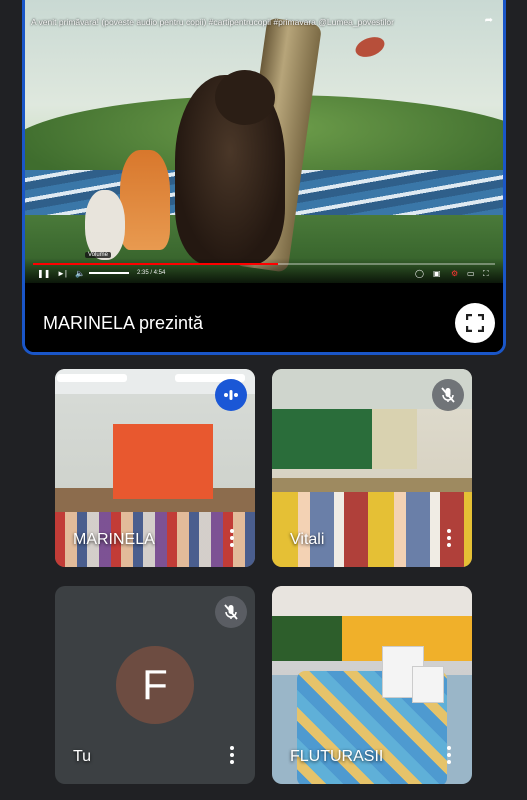  I want to click on video-scene-fox, so click(145, 200).